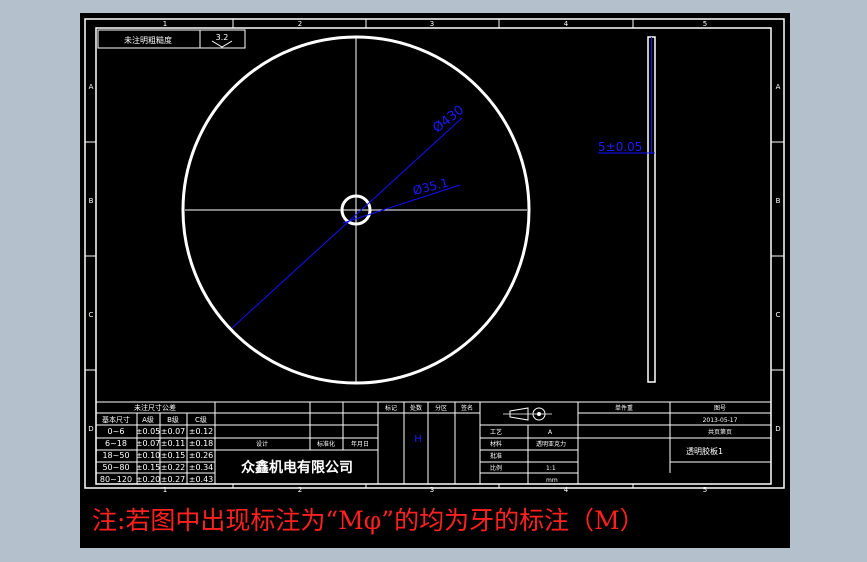 The image size is (867, 562). I want to click on unit-value: mm, so click(552, 480).